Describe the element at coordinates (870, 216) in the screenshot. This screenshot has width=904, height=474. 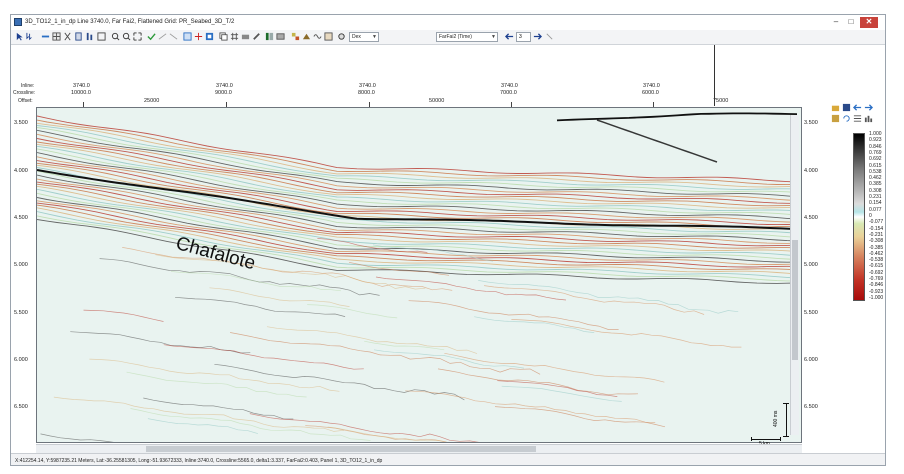
I see `colorbar-label: 0` at that location.